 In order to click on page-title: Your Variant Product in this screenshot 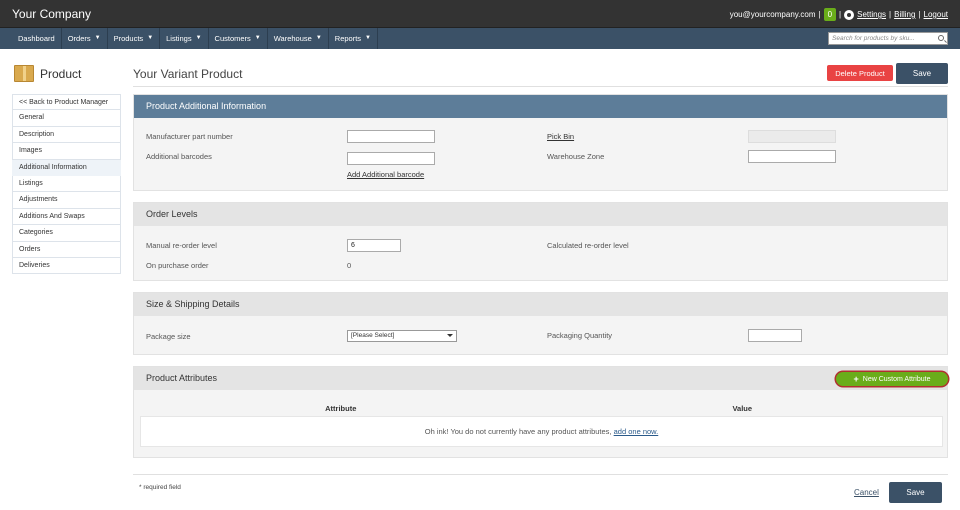, I will do `click(188, 74)`.